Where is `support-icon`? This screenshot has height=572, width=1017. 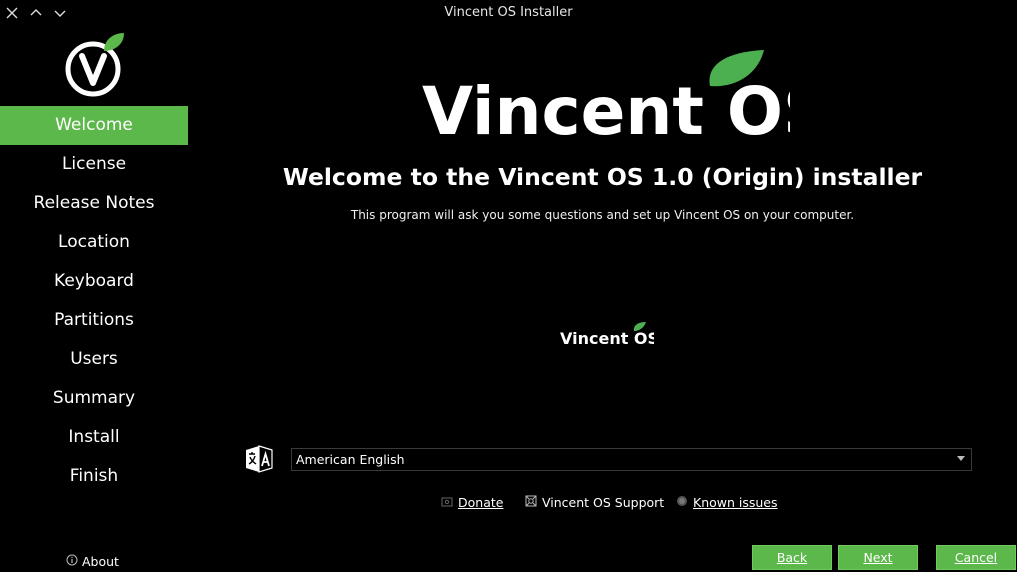 support-icon is located at coordinates (531, 502).